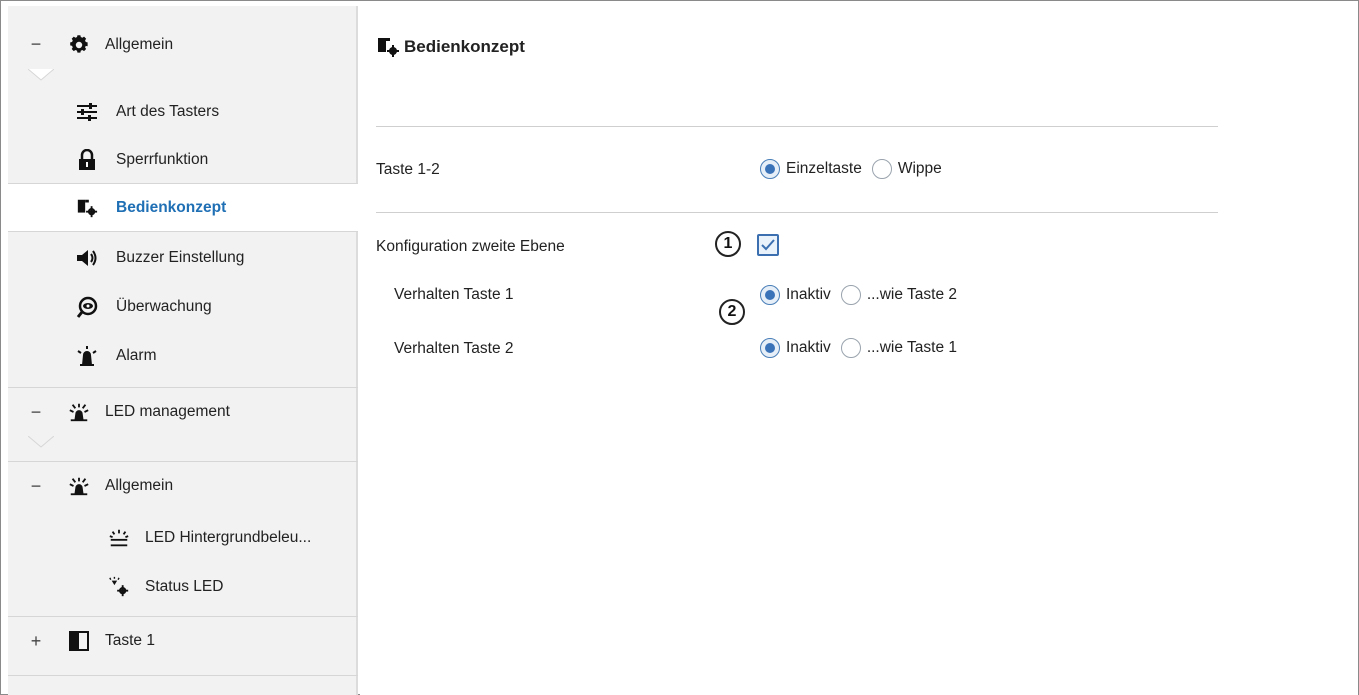  Describe the element at coordinates (183, 685) in the screenshot. I see `sidebar-separator` at that location.